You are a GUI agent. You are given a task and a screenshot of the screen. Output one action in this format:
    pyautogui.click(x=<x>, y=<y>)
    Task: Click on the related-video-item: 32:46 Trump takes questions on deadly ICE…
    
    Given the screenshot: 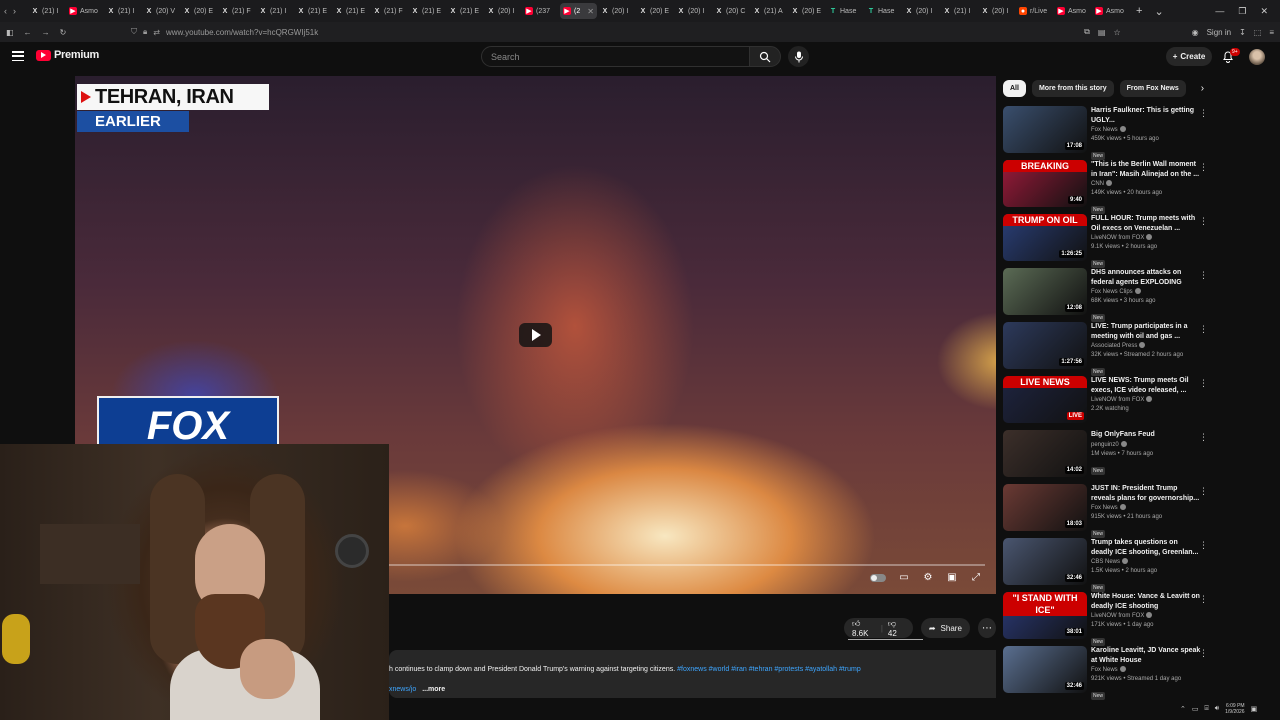 What is the action you would take?
    pyautogui.click(x=1108, y=565)
    